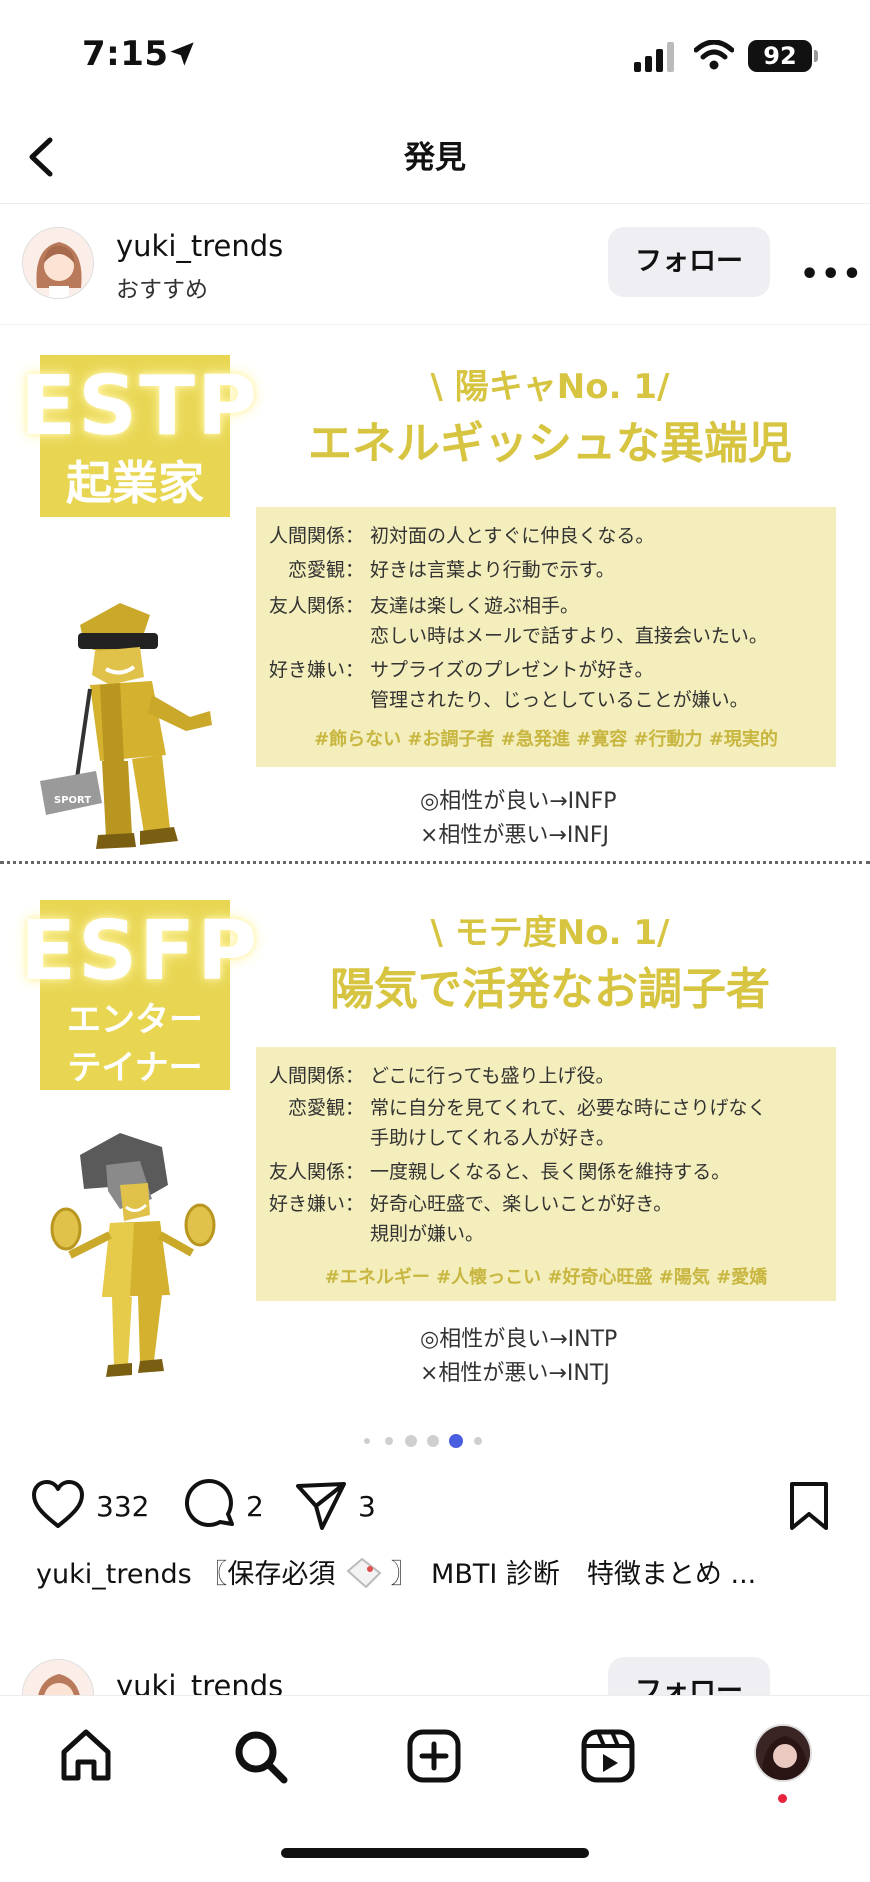  What do you see at coordinates (211, 1505) in the screenshot?
I see `comment-icon` at bounding box center [211, 1505].